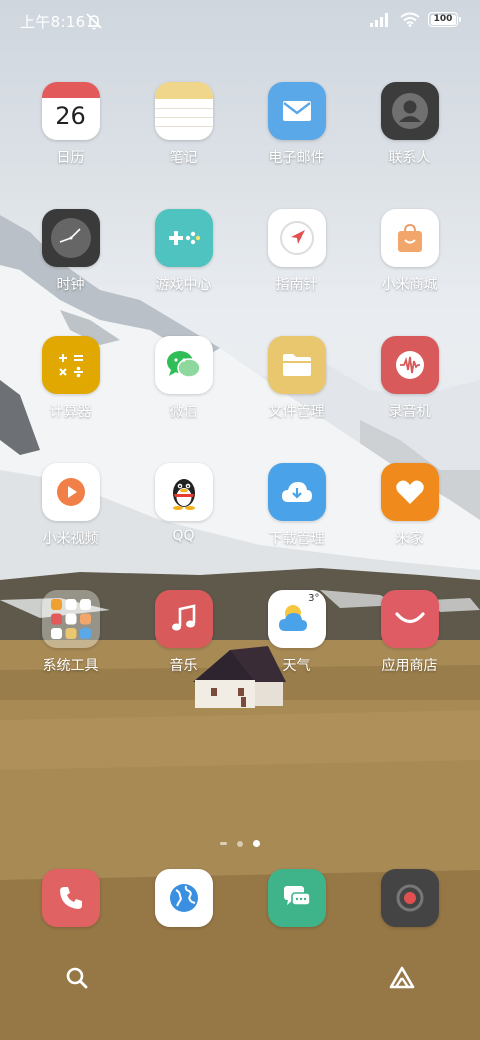 Image resolution: width=480 pixels, height=1040 pixels. I want to click on page-indicator, so click(240, 843).